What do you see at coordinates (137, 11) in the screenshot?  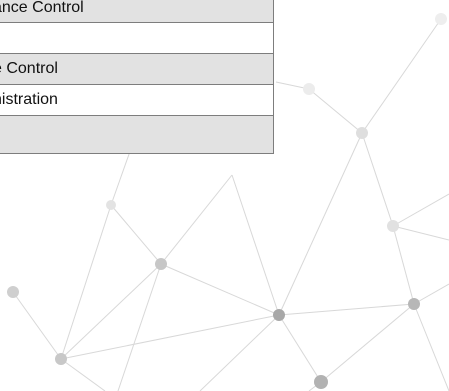 I see `menu-item-control: ance Control` at bounding box center [137, 11].